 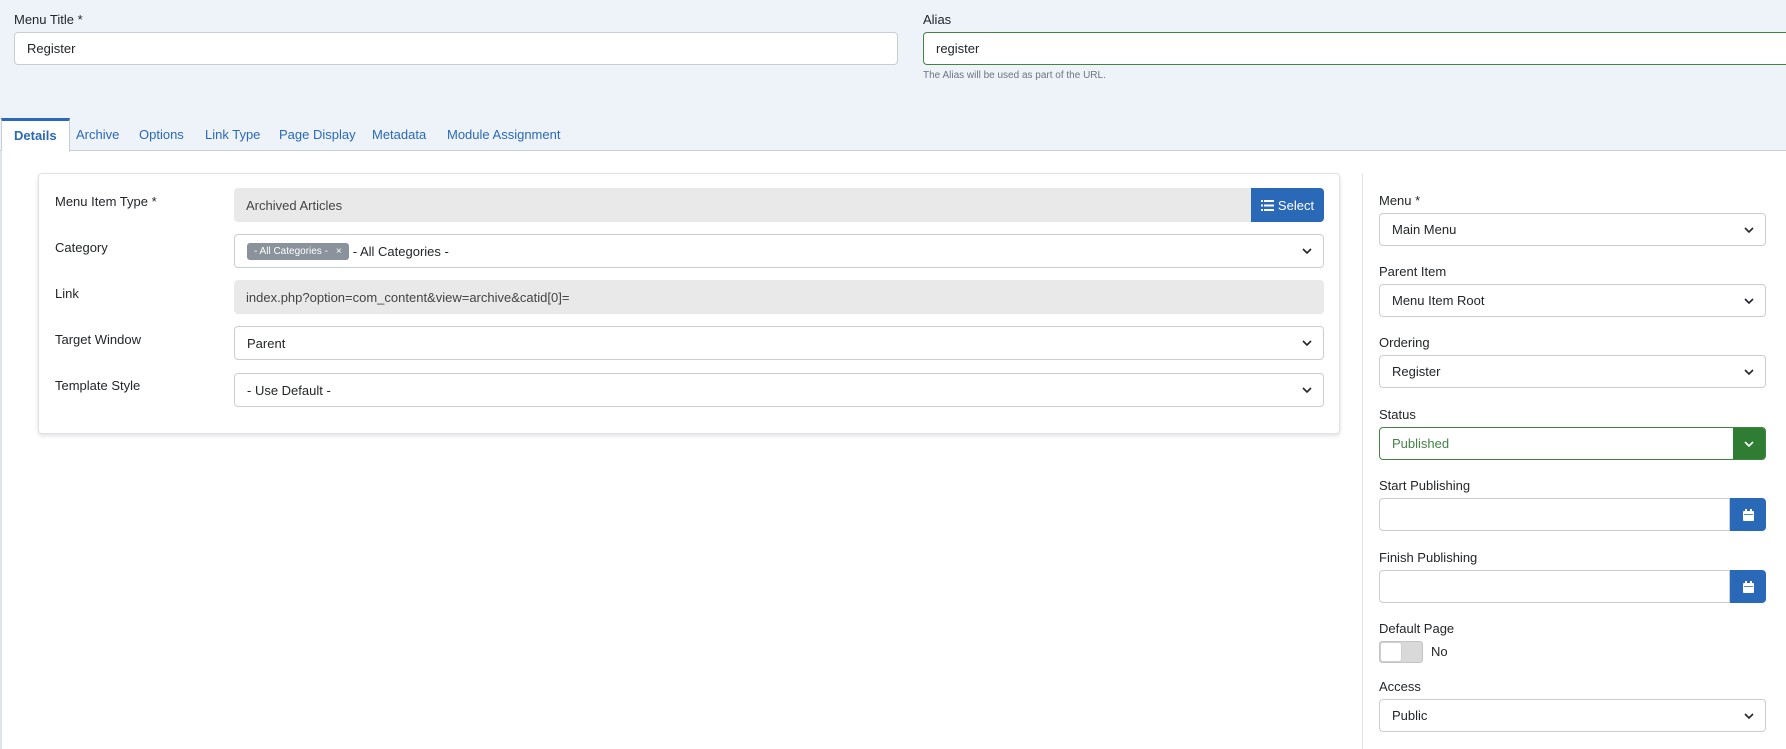 I want to click on start-publishing-calendar-button, so click(x=1748, y=514).